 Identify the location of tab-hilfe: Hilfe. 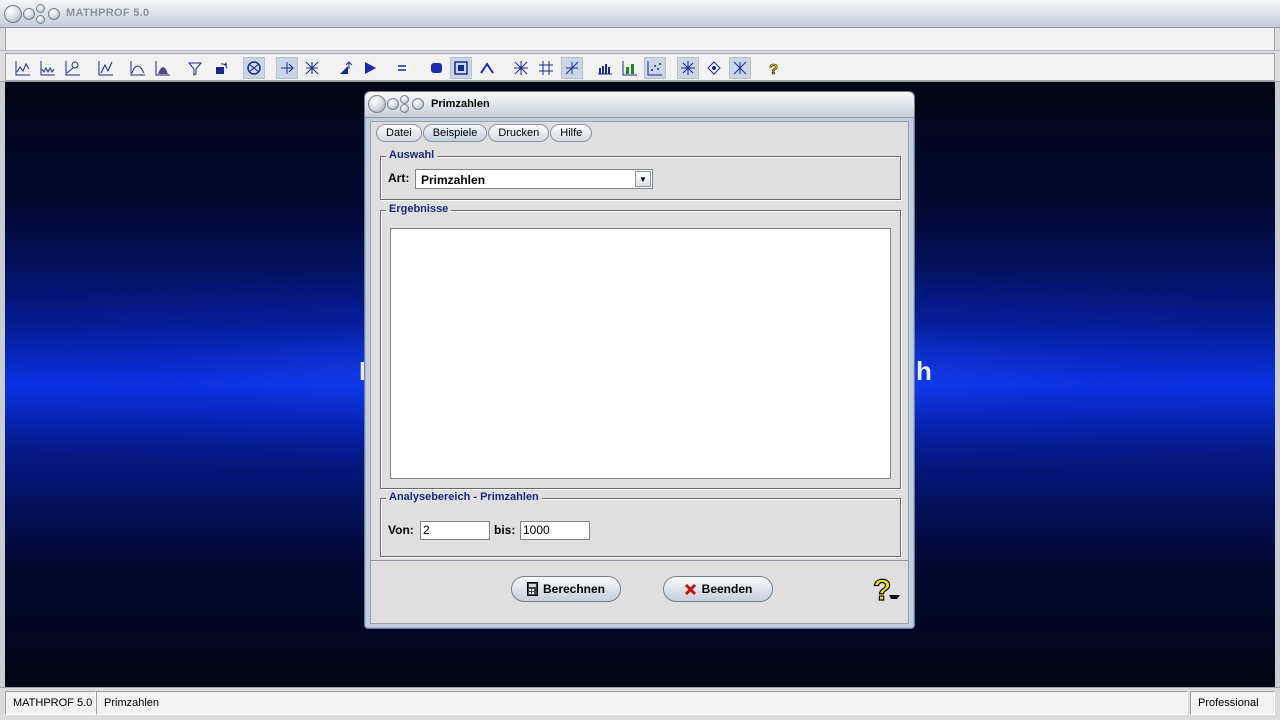
(571, 133).